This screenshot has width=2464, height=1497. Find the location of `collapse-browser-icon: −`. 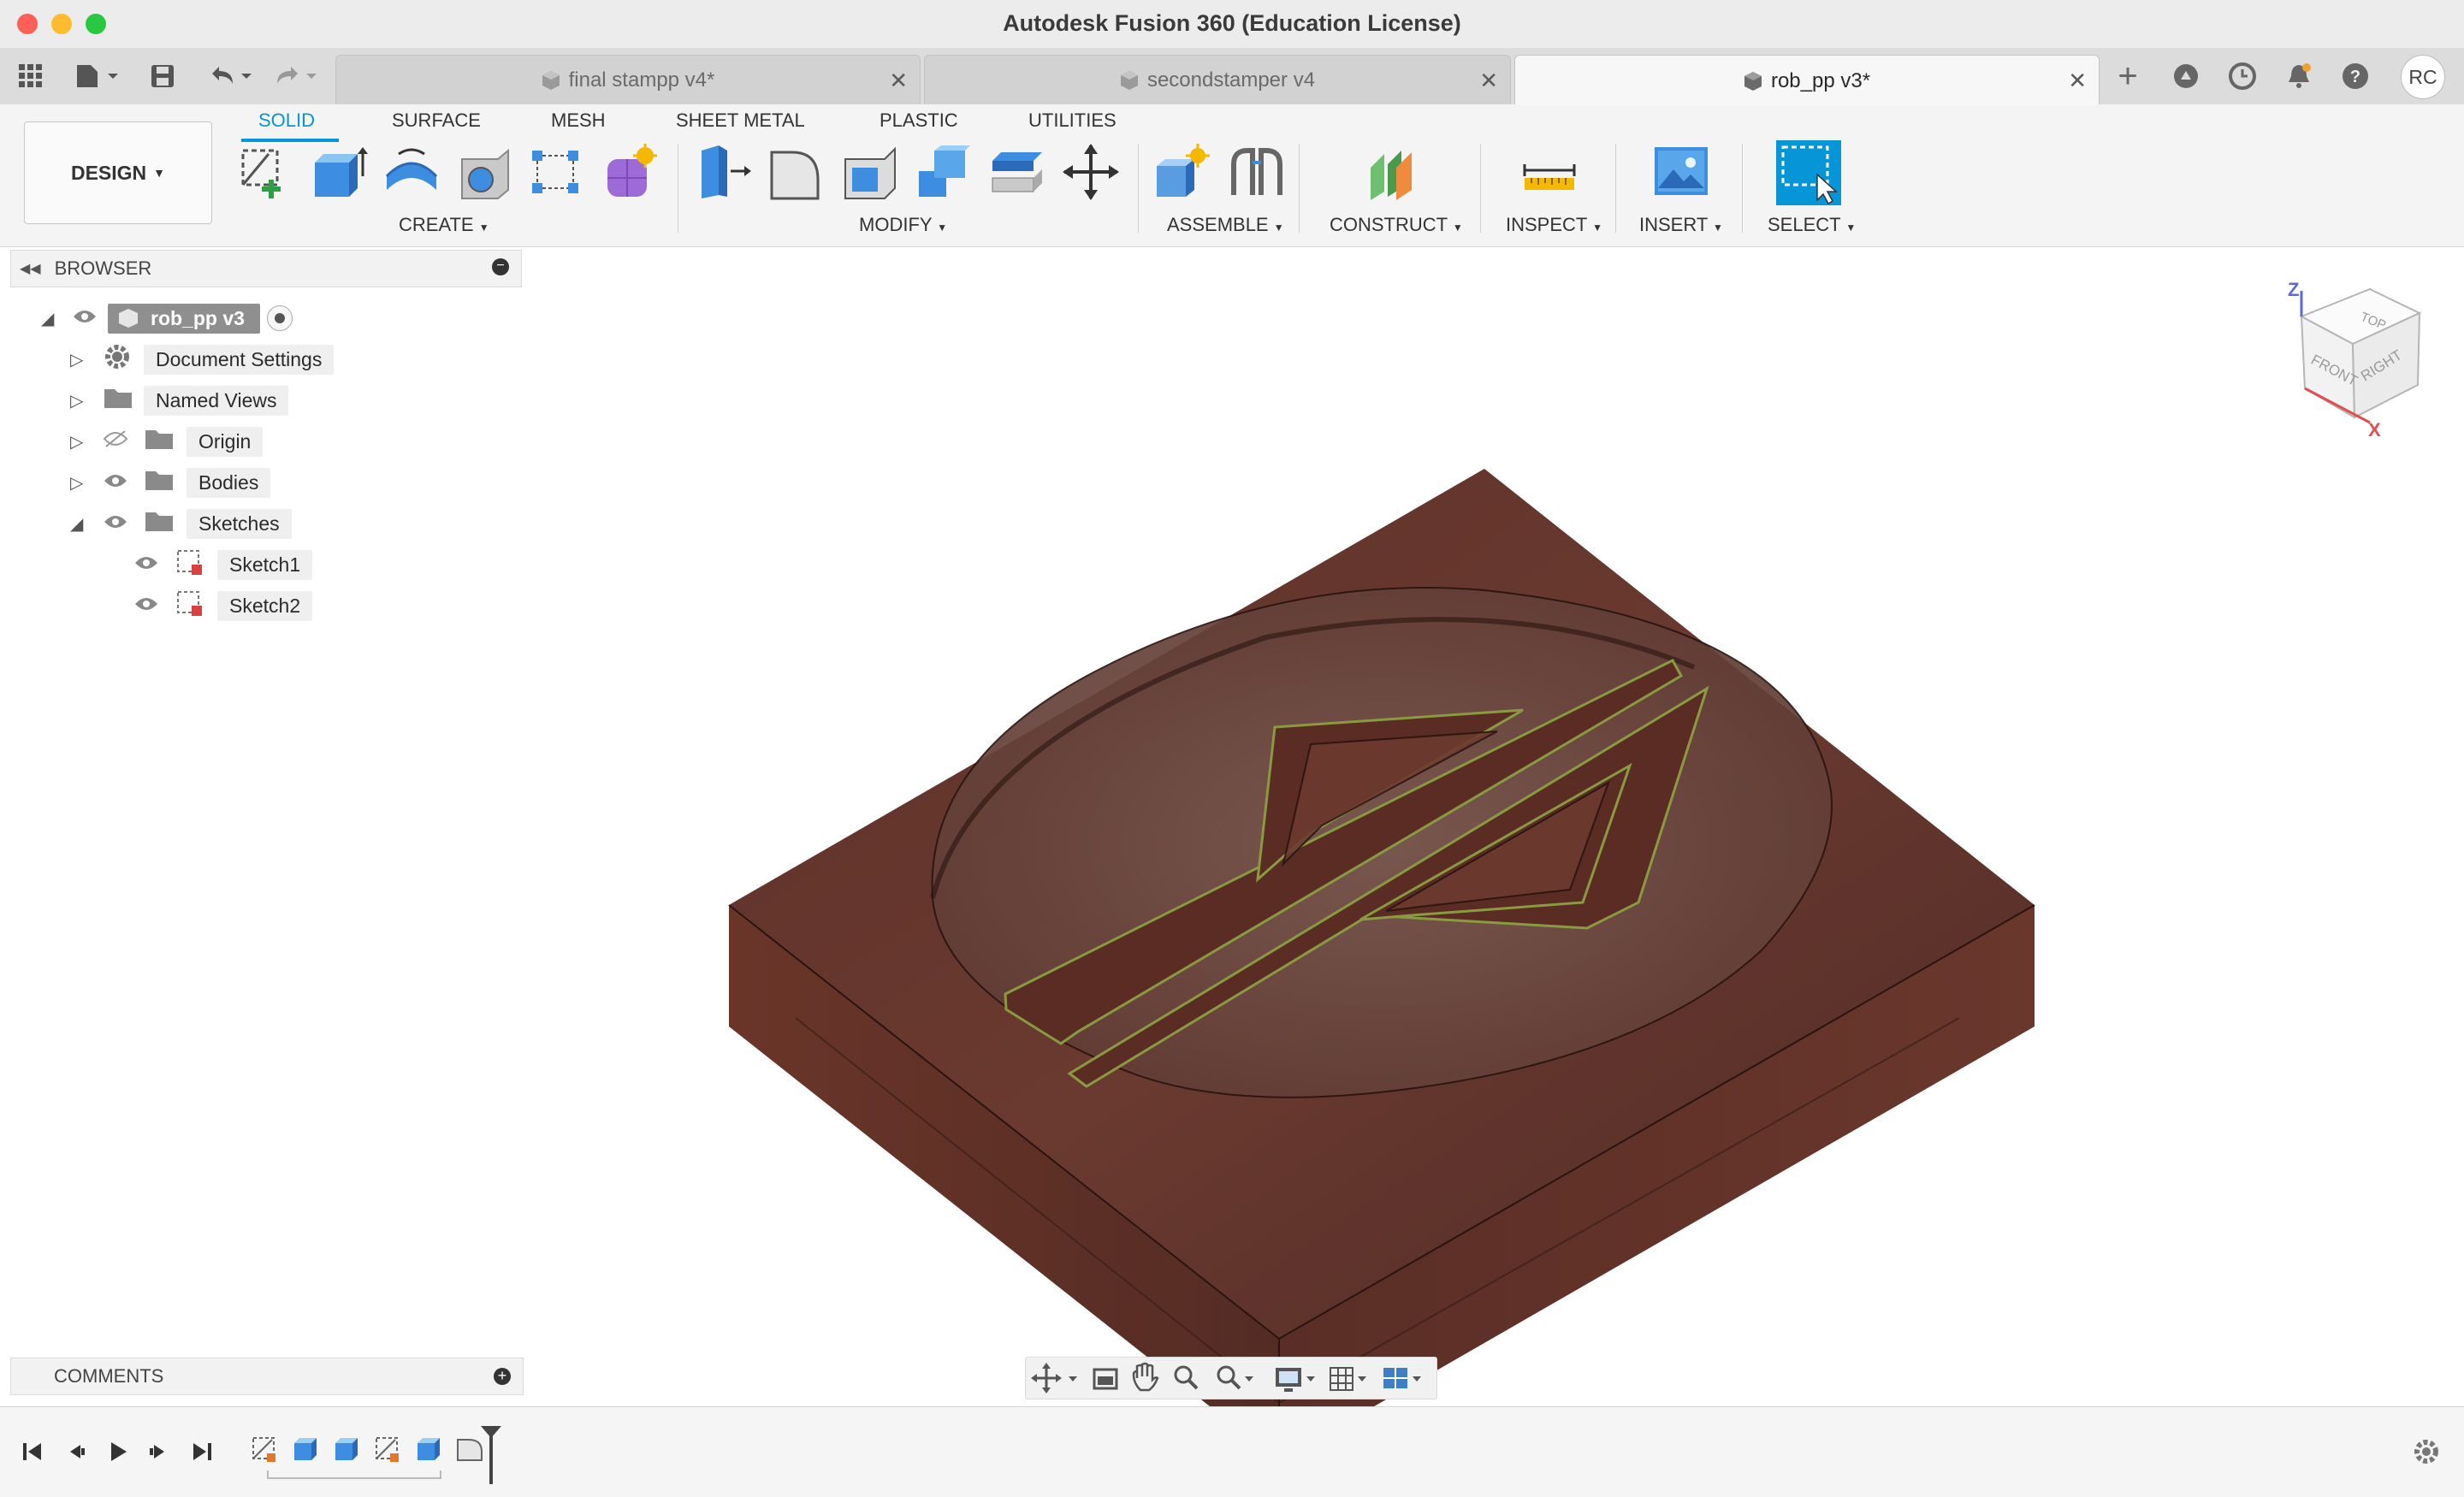

collapse-browser-icon: − is located at coordinates (500, 266).